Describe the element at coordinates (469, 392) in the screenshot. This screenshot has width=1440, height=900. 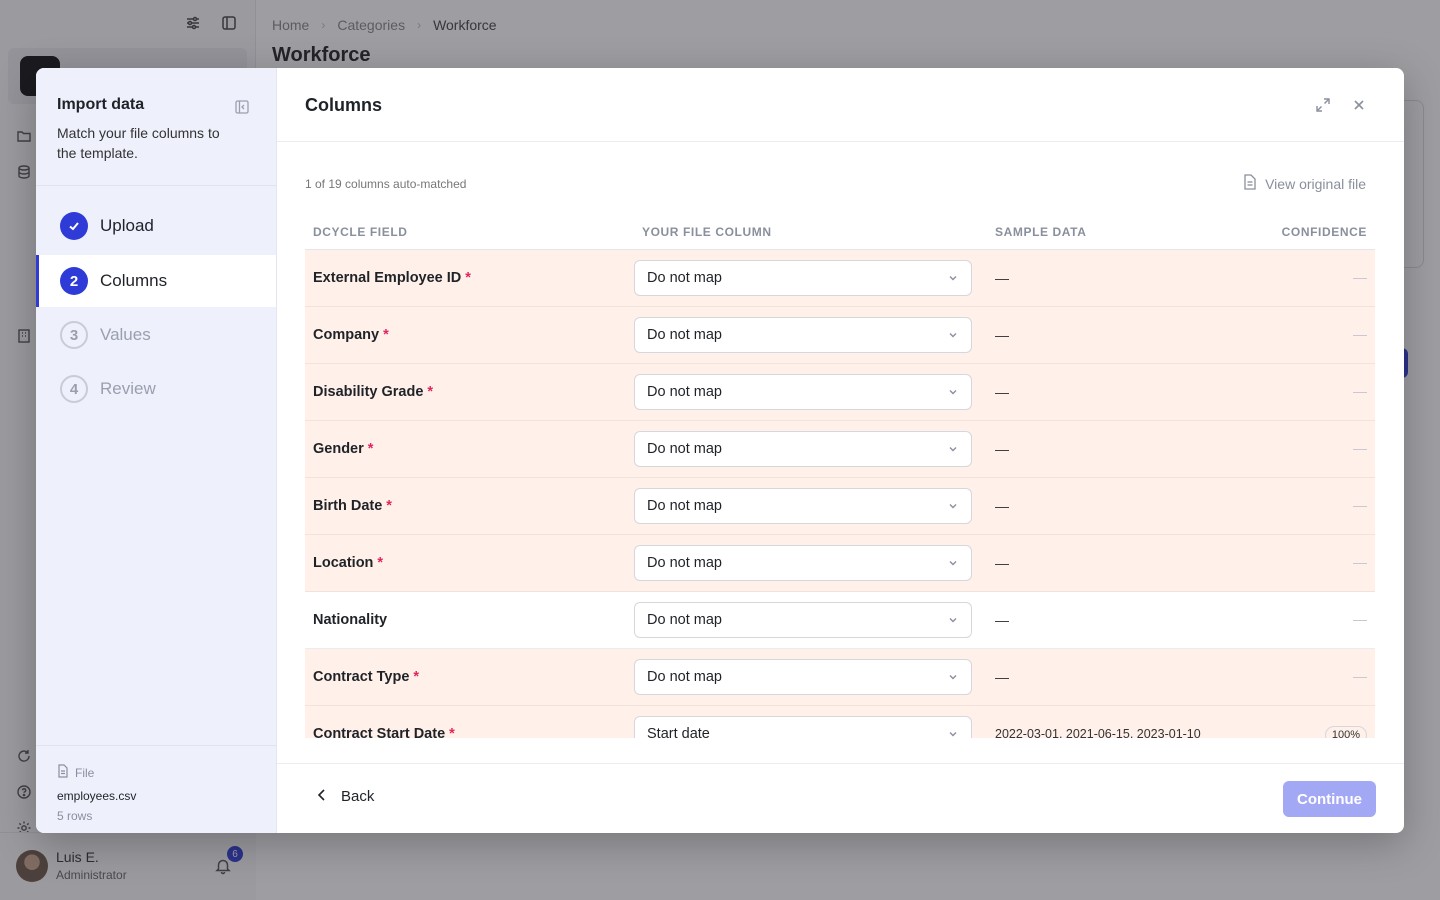
I see `field-name: Disability Grade *` at that location.